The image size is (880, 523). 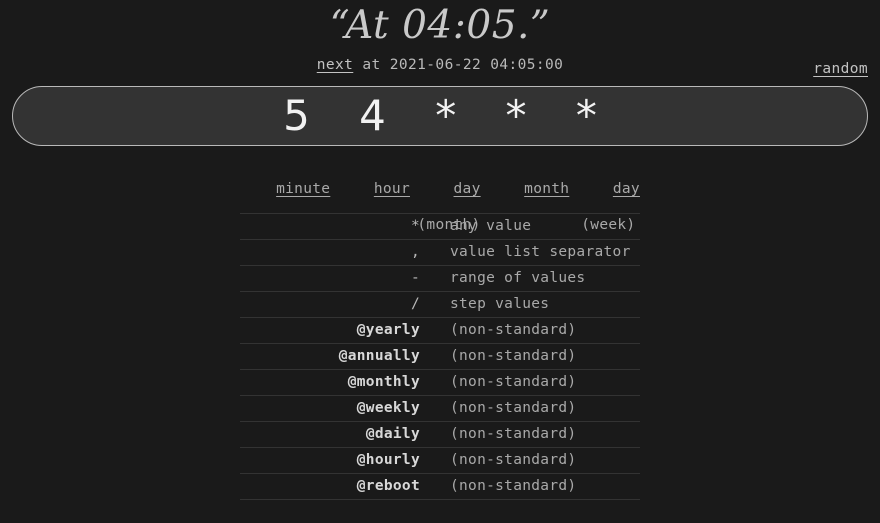 What do you see at coordinates (345, 252) in the screenshot?
I see `legend-symbol: ,` at bounding box center [345, 252].